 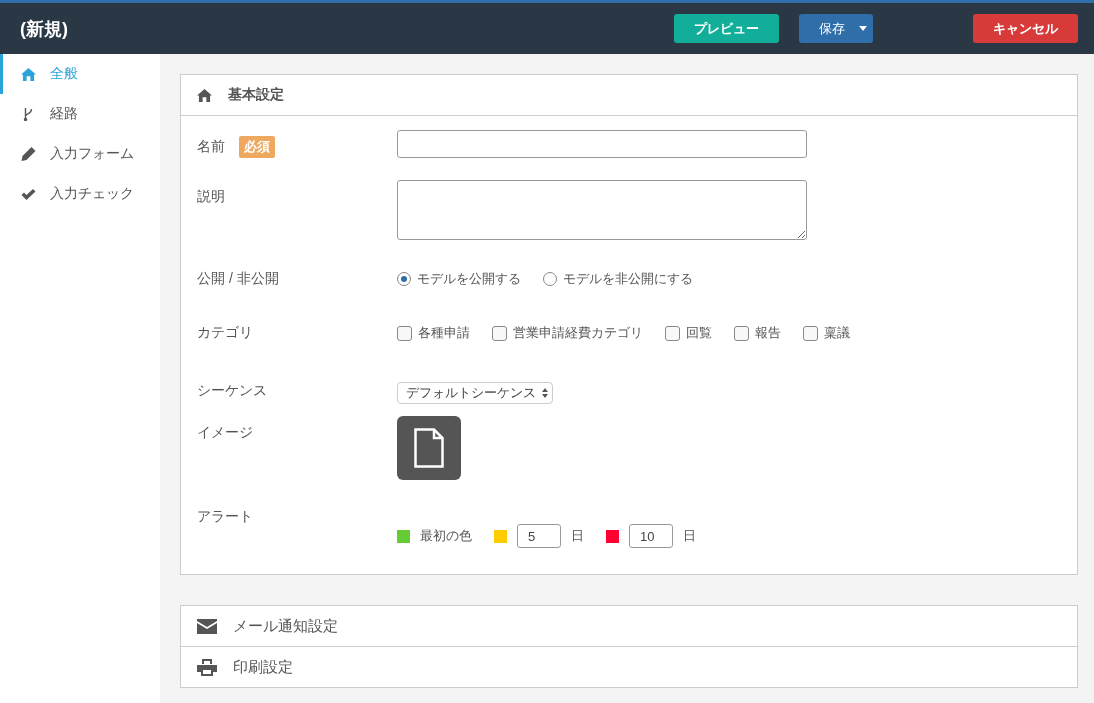 What do you see at coordinates (629, 626) in the screenshot?
I see `collapsed-panel-header: メール通知設定` at bounding box center [629, 626].